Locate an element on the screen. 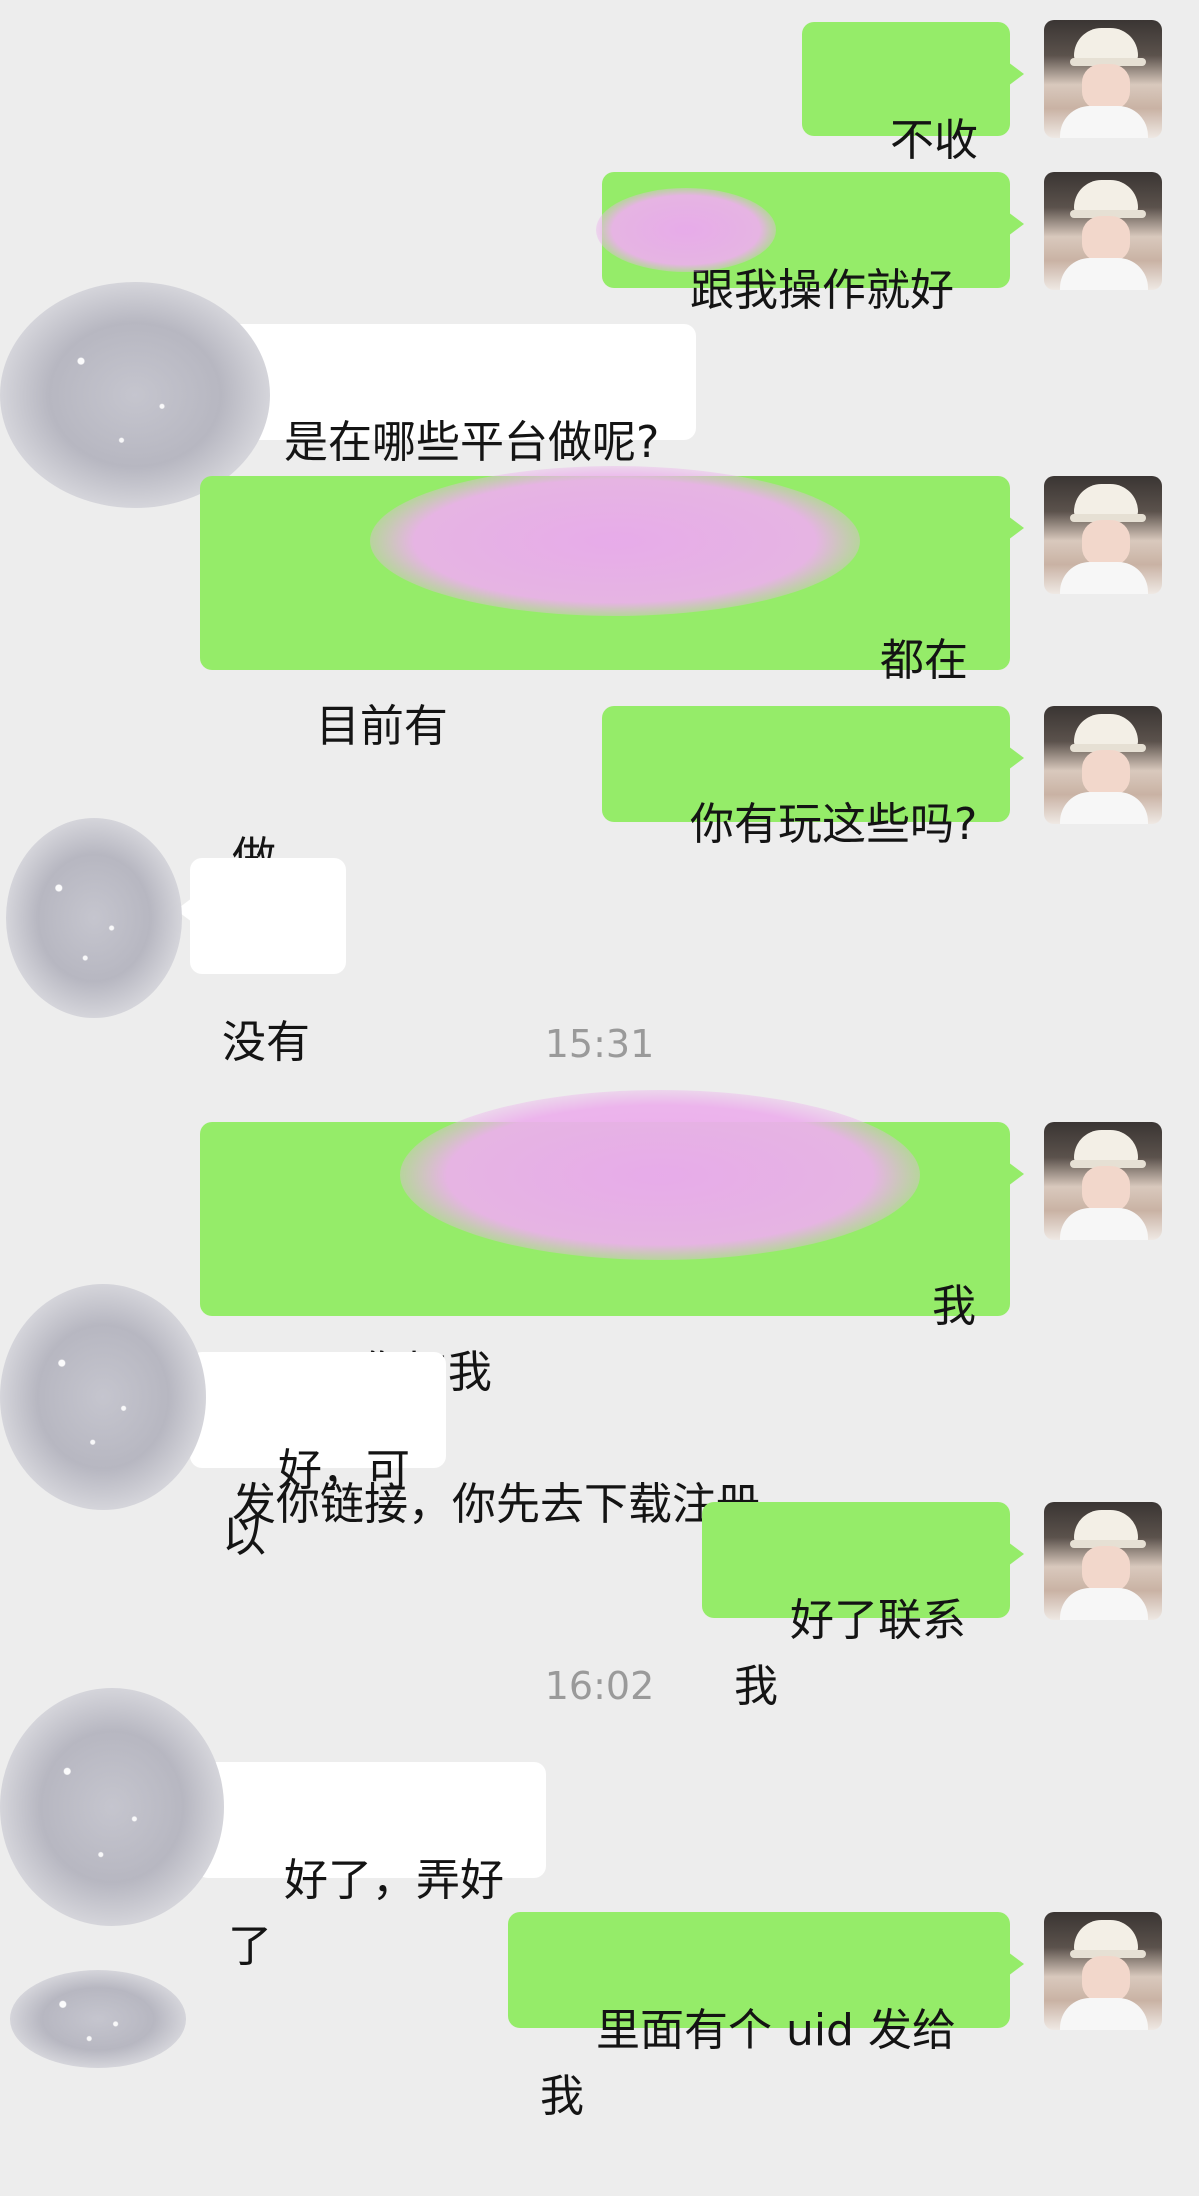  message-bubble-sent: 不收费 is located at coordinates (913, 127).